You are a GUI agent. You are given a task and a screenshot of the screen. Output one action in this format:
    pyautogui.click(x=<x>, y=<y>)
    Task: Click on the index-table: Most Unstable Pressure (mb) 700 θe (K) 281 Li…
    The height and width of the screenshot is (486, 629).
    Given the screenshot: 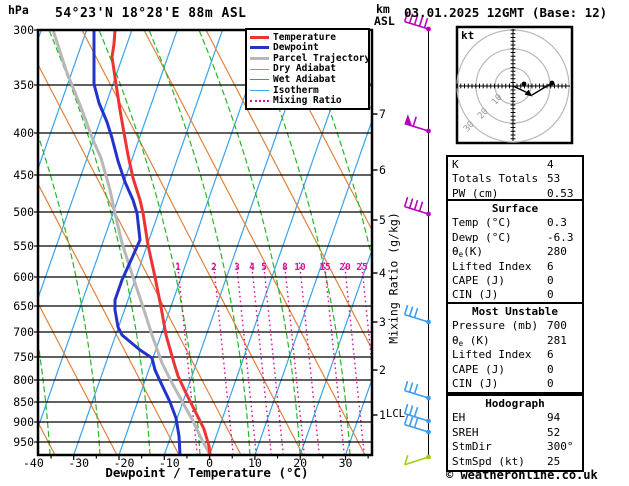 What is the action you would take?
    pyautogui.click(x=515, y=348)
    